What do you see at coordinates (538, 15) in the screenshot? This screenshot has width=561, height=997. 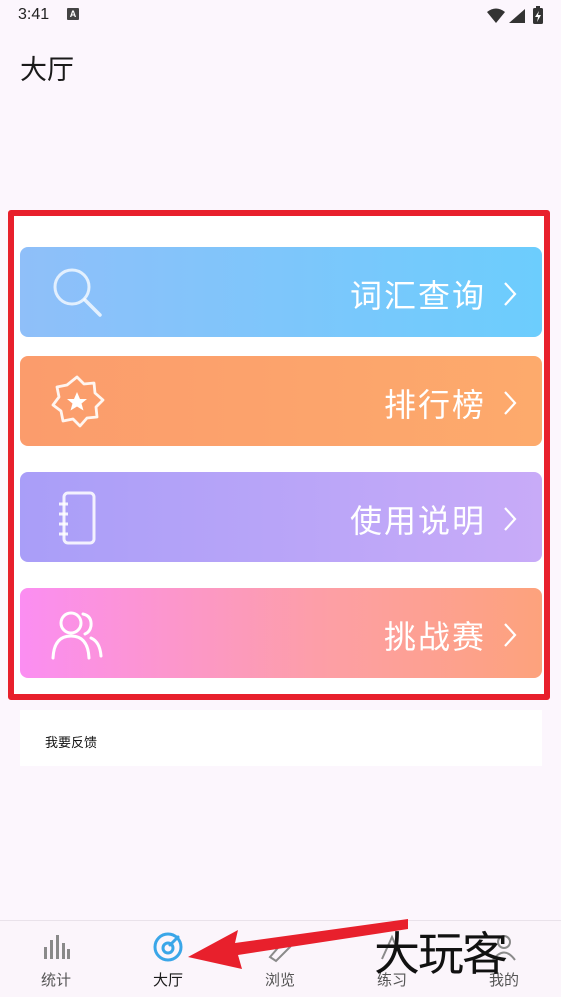 I see `battery-charging-icon` at bounding box center [538, 15].